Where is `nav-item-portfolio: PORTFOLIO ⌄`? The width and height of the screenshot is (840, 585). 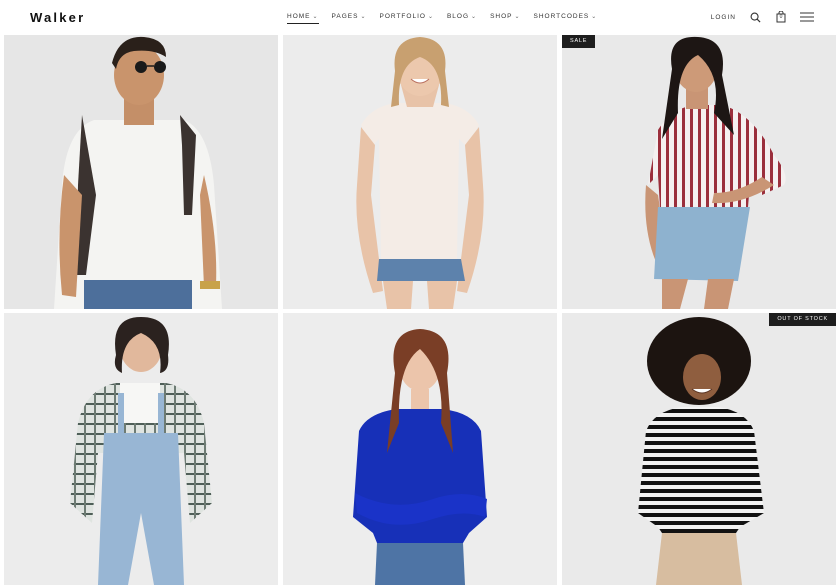 nav-item-portfolio: PORTFOLIO ⌄ is located at coordinates (406, 16).